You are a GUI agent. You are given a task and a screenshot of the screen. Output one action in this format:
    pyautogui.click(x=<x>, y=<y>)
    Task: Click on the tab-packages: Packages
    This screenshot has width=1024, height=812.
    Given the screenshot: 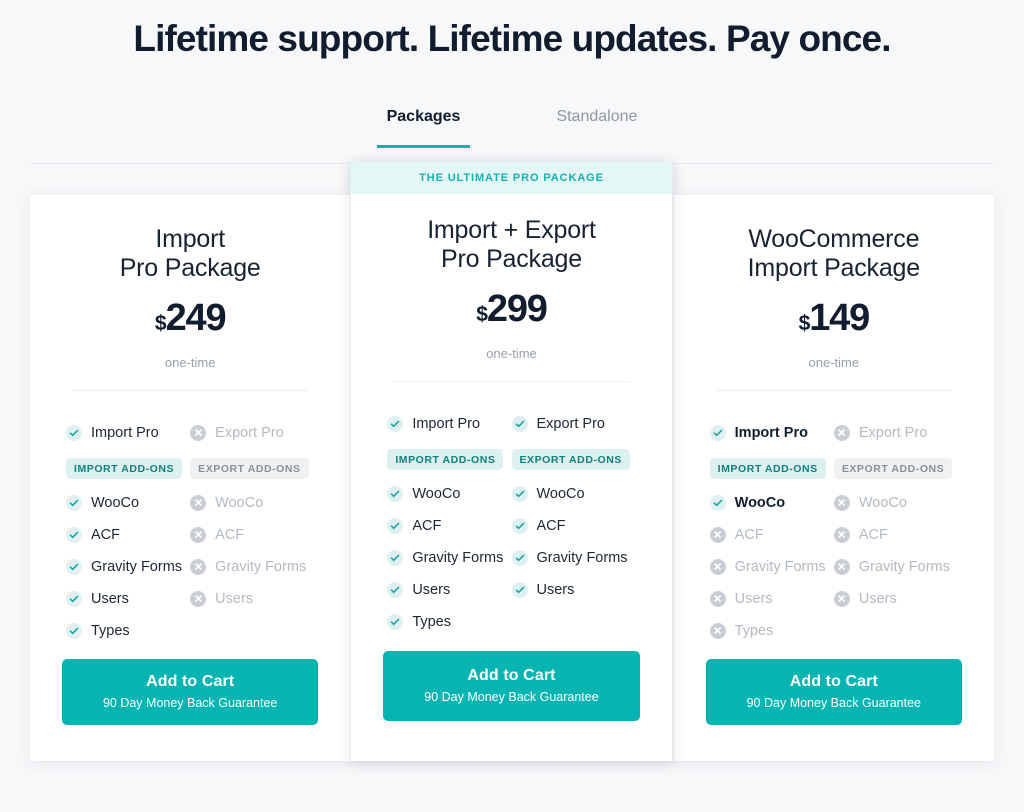 What is the action you would take?
    pyautogui.click(x=423, y=125)
    